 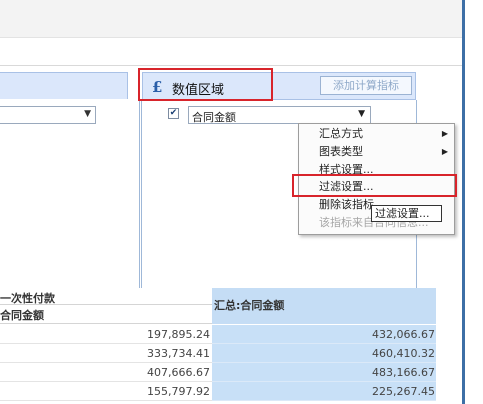 What do you see at coordinates (205, 84) in the screenshot?
I see `highlight-box-value-area` at bounding box center [205, 84].